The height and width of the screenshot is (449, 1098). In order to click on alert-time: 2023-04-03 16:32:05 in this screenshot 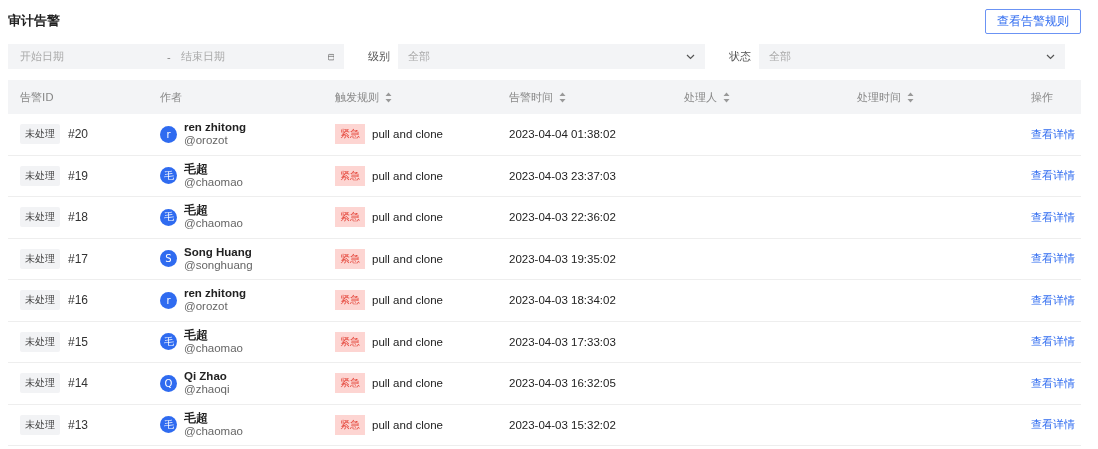, I will do `click(562, 383)`.